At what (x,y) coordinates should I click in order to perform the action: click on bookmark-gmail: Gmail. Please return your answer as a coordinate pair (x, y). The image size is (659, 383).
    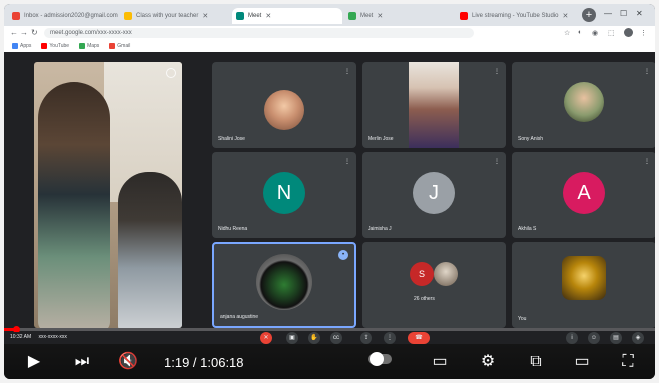
    Looking at the image, I should click on (119, 46).